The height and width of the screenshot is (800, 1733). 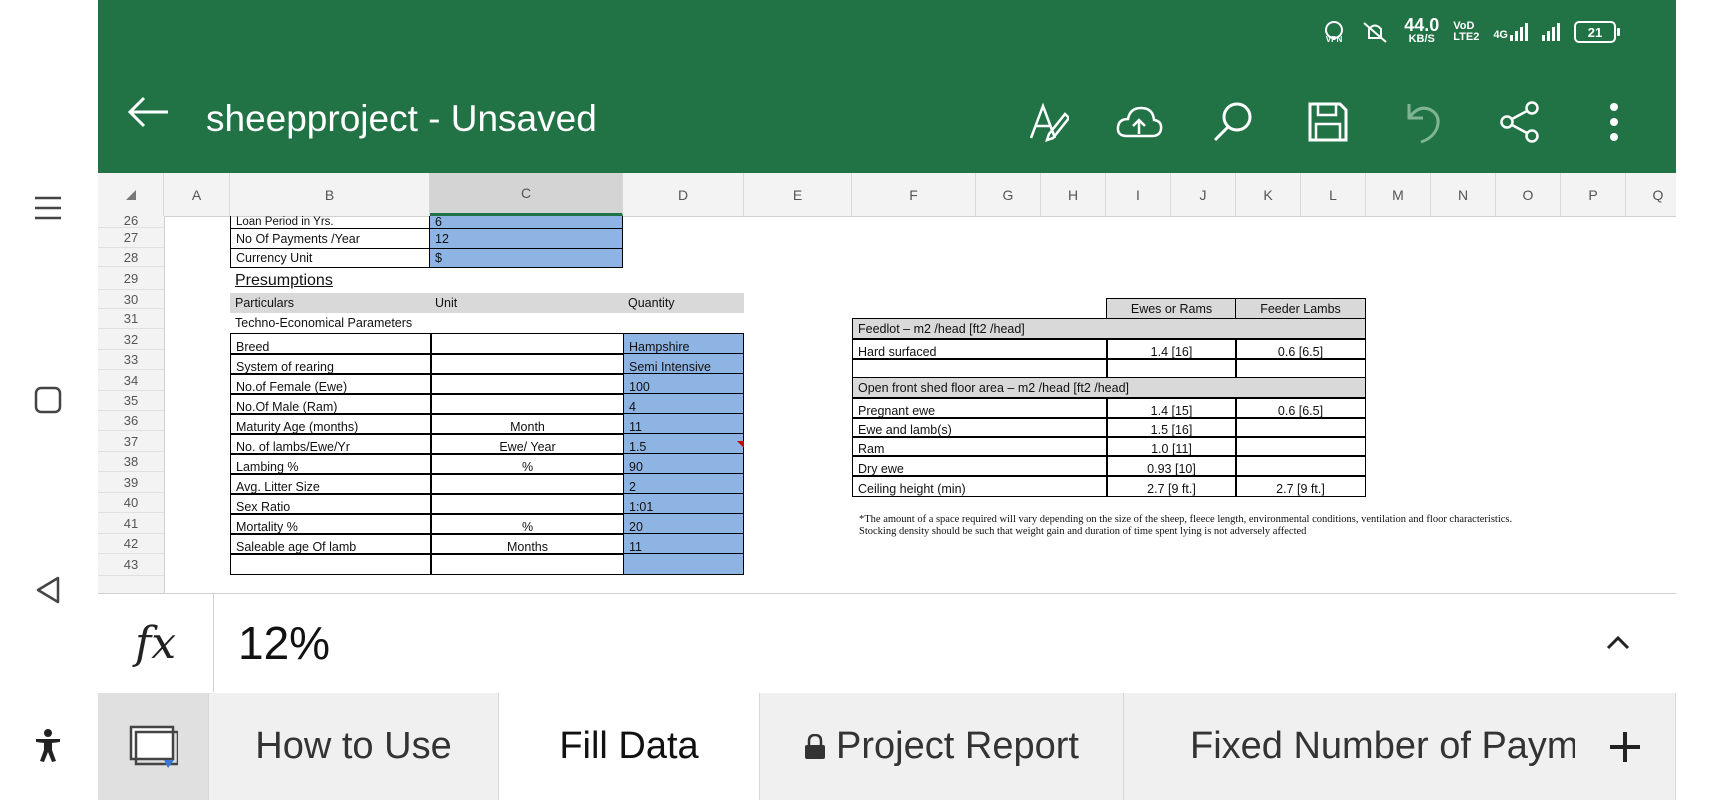 What do you see at coordinates (48, 208) in the screenshot?
I see `recent-apps-icon` at bounding box center [48, 208].